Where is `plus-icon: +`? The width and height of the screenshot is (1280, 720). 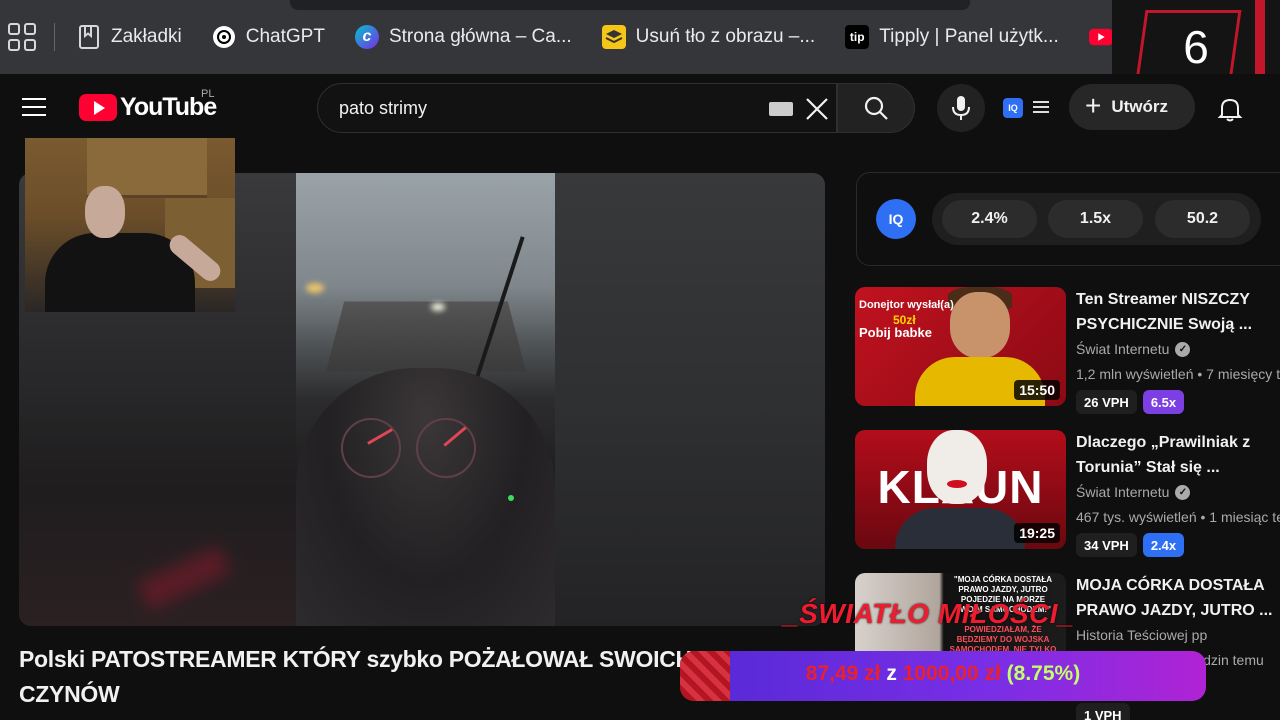
plus-icon: + is located at coordinates (1093, 105).